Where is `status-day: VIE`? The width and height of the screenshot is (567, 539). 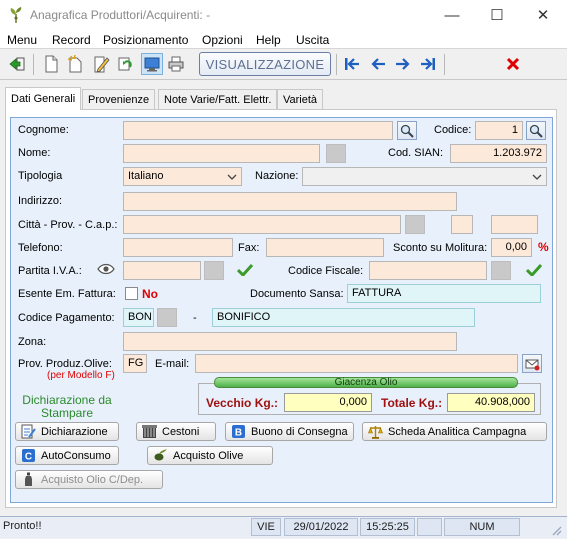
status-day: VIE is located at coordinates (266, 527).